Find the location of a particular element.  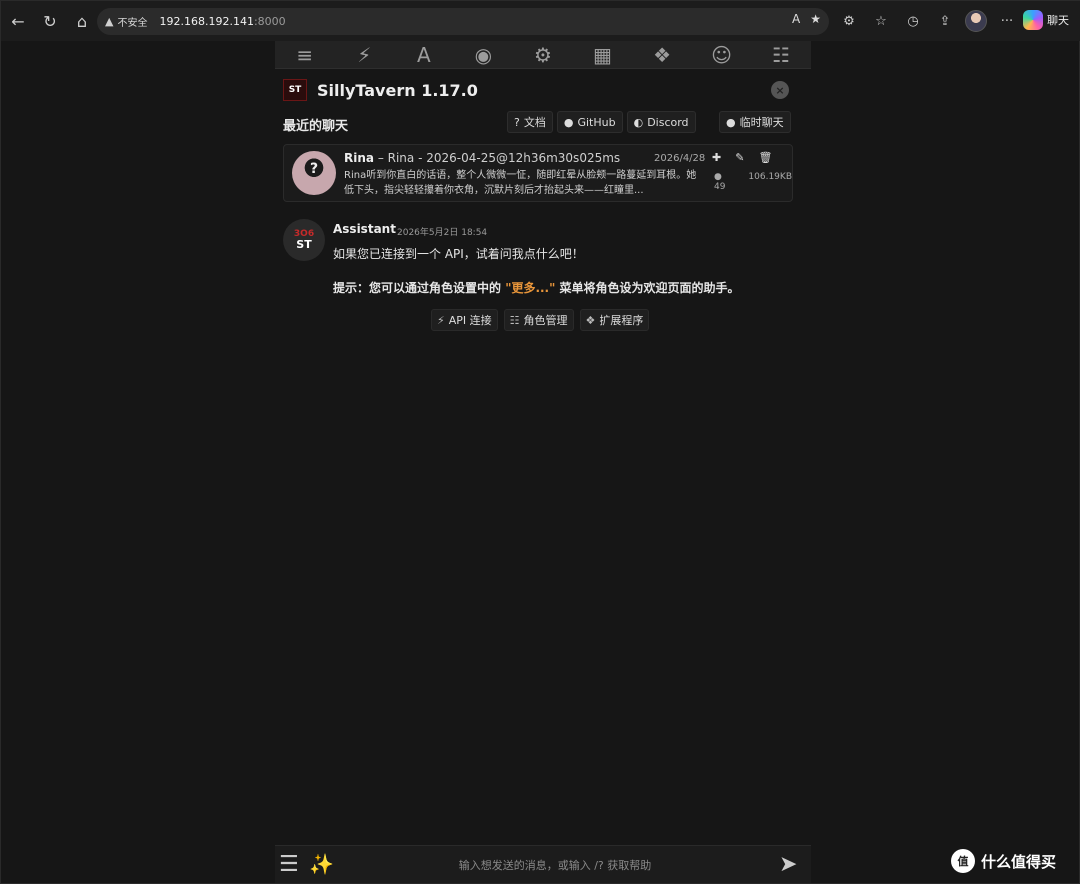

address-bar: ▲ 不安全 192.168.192.141 :8000 A ★ is located at coordinates (463, 21).